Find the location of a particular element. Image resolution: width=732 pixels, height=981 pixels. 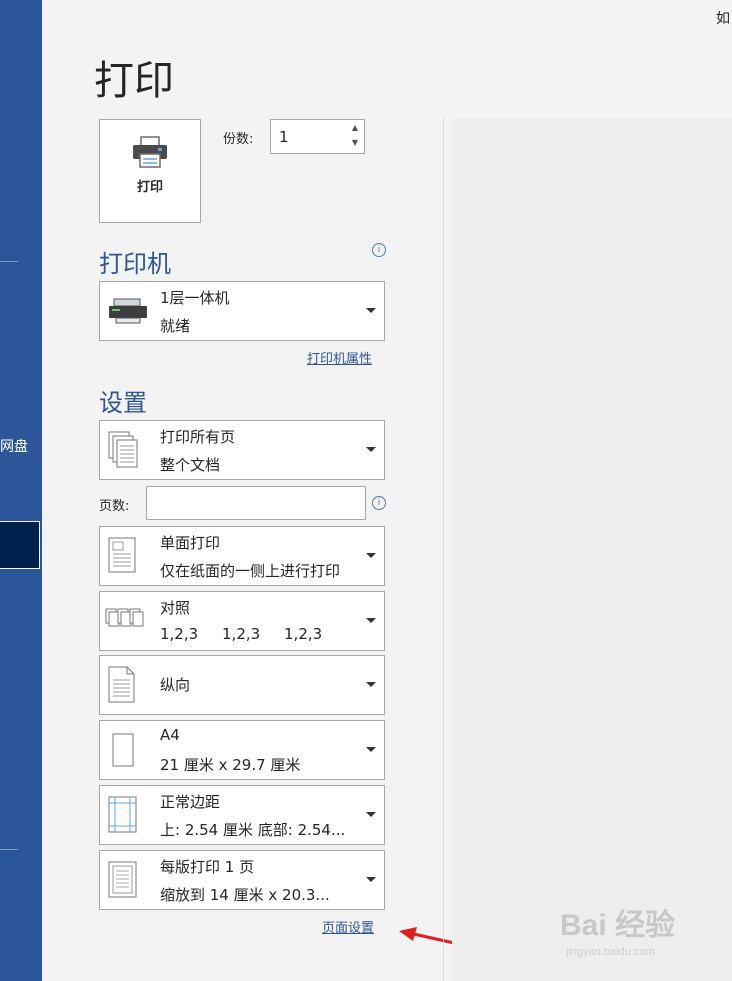

paper-size-dropdown: A4 21 厘米 x 29.7 厘米 is located at coordinates (242, 750).